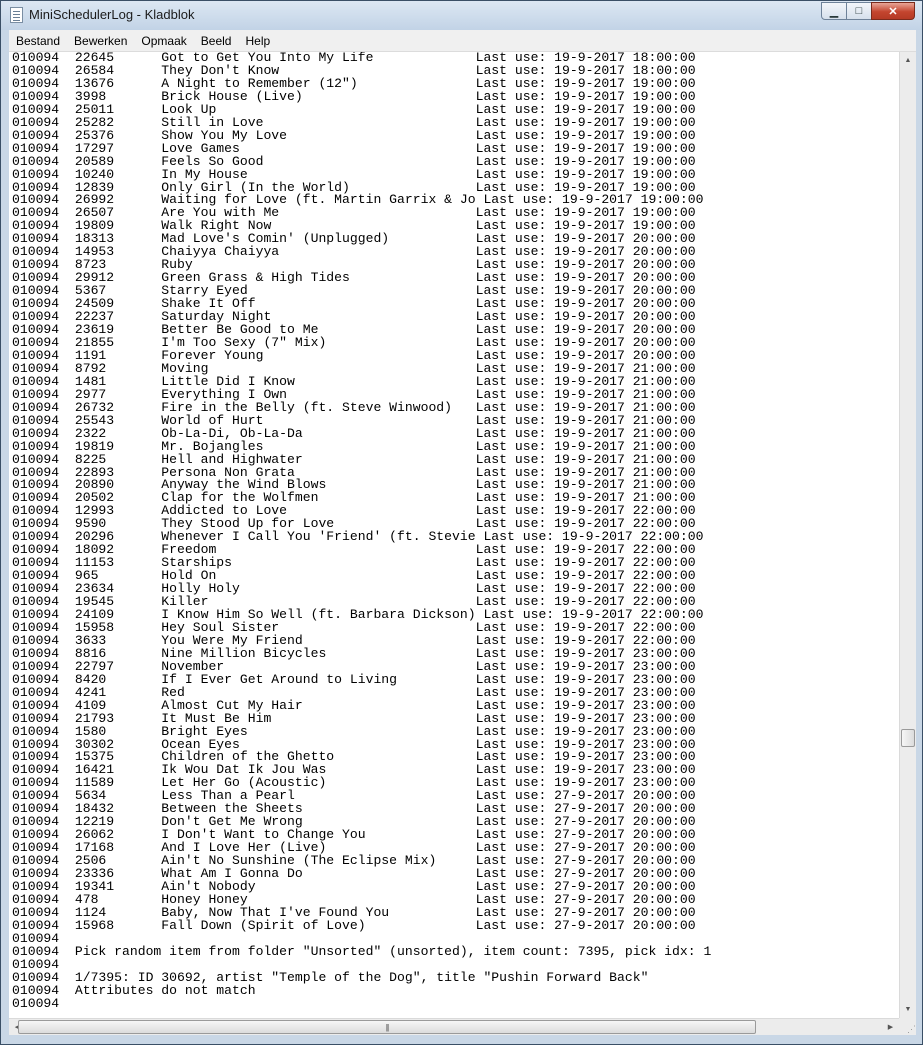 This screenshot has width=923, height=1045. I want to click on close-button: ✕, so click(893, 11).